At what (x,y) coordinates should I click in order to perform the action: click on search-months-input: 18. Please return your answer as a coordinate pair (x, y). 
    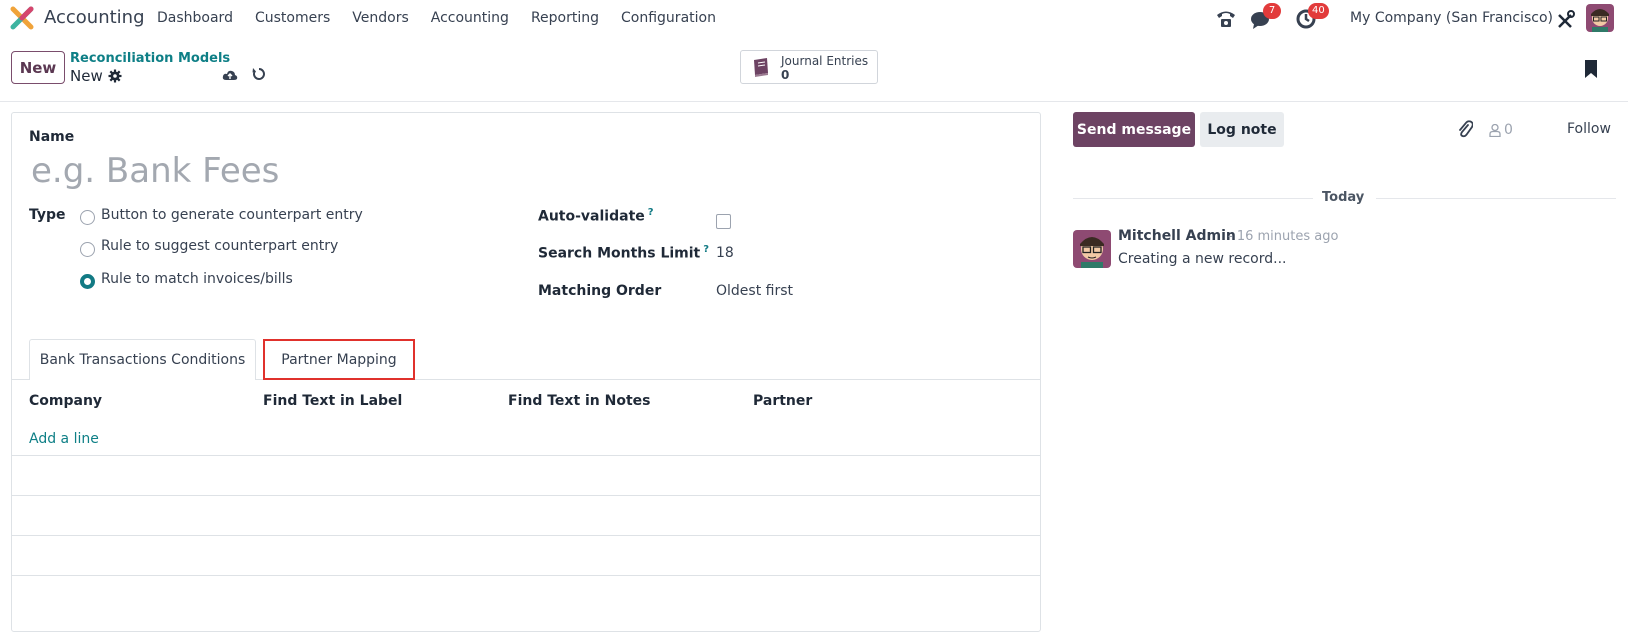
    Looking at the image, I should click on (725, 253).